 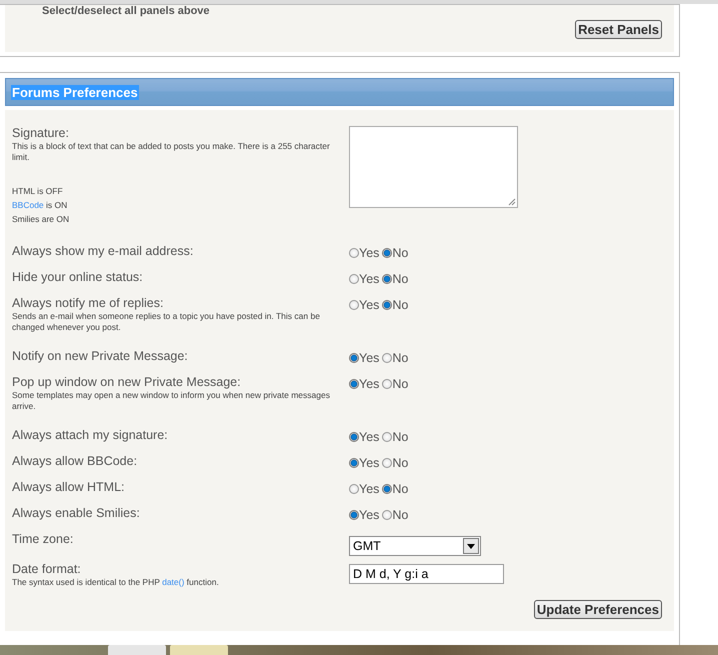 I want to click on field-label: Always allow HTML:, so click(x=69, y=487).